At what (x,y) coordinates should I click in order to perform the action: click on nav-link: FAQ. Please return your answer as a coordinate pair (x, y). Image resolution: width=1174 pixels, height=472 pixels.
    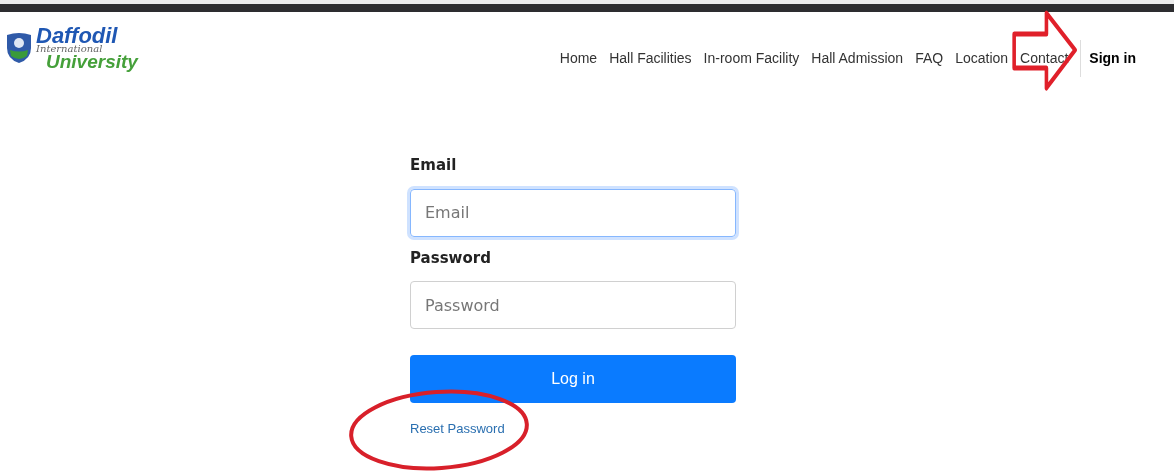
    Looking at the image, I should click on (929, 58).